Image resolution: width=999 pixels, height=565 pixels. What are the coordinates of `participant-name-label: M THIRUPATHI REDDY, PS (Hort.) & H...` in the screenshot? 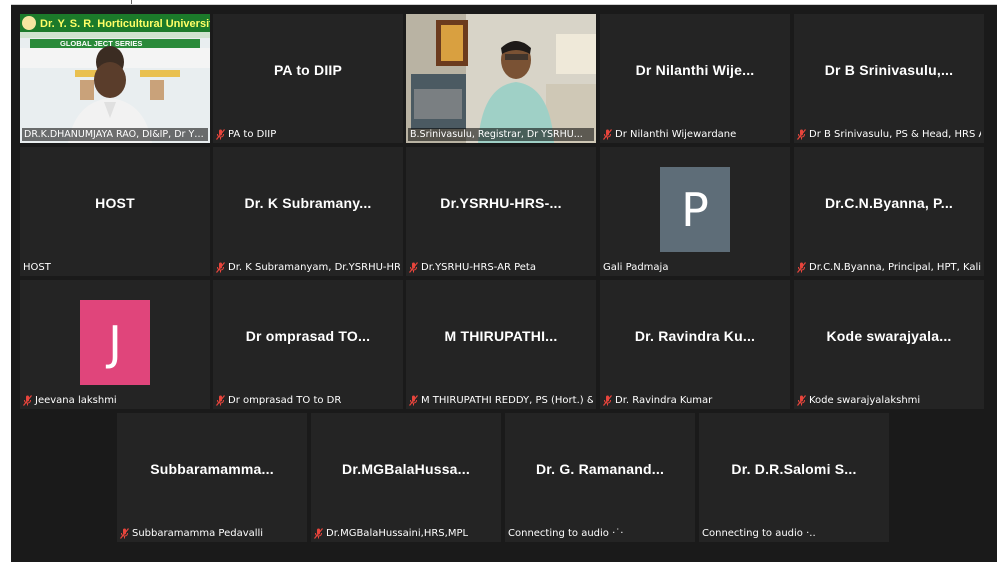 It's located at (501, 400).